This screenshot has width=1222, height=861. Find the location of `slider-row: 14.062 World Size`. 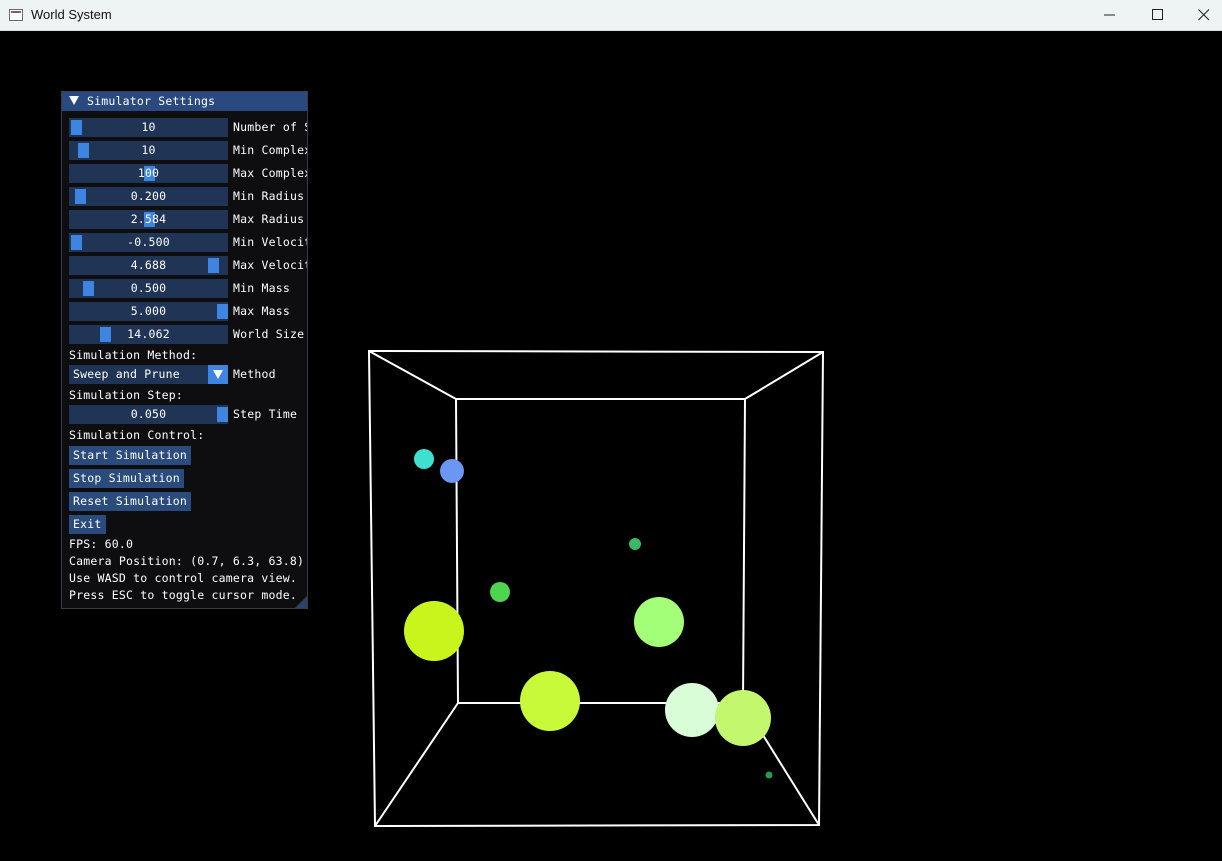

slider-row: 14.062 World Size is located at coordinates (188, 334).